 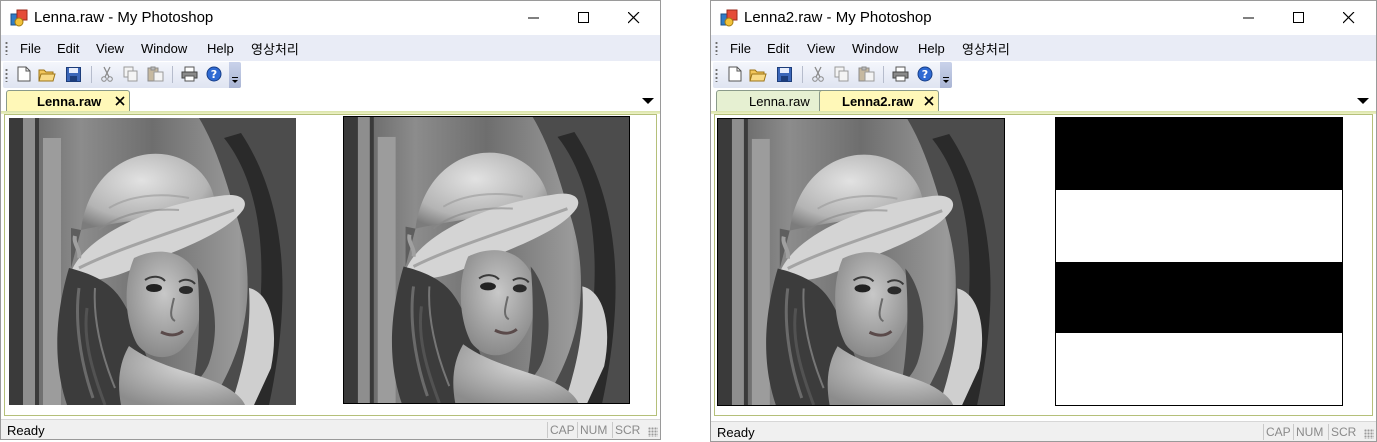 I want to click on original-image, so click(x=152, y=261).